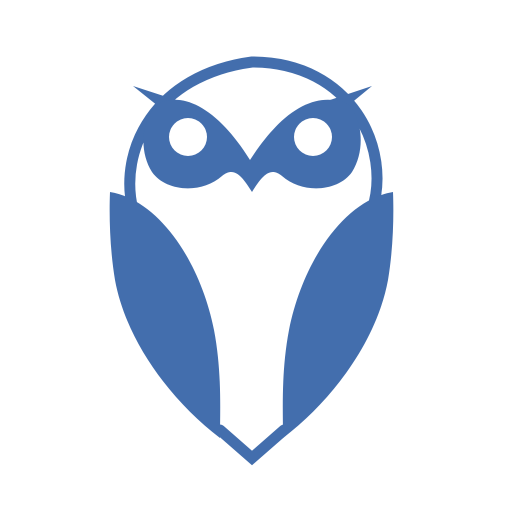 The width and height of the screenshot is (512, 512). I want to click on owl-left-wing, so click(165, 315).